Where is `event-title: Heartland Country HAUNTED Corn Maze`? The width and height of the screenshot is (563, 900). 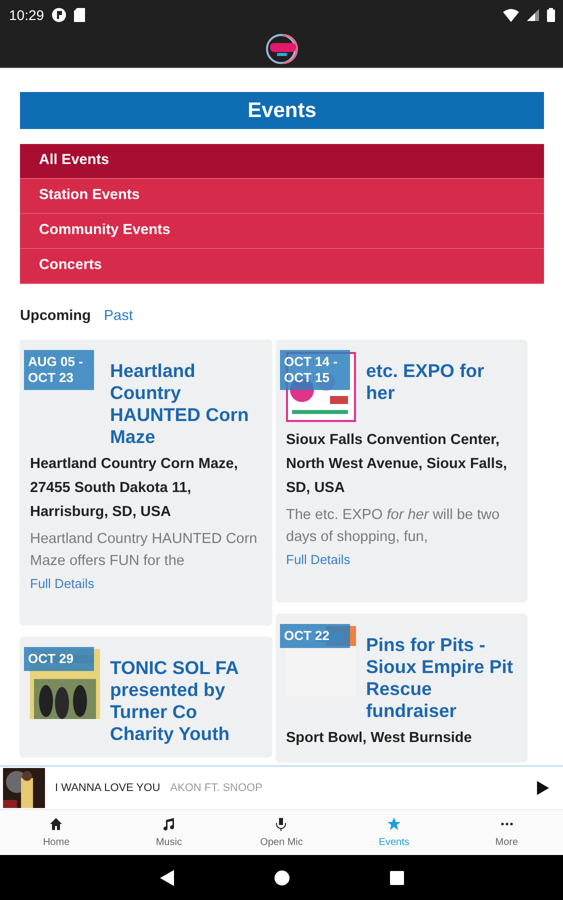
event-title: Heartland Country HAUNTED Corn Maze is located at coordinates (186, 399).